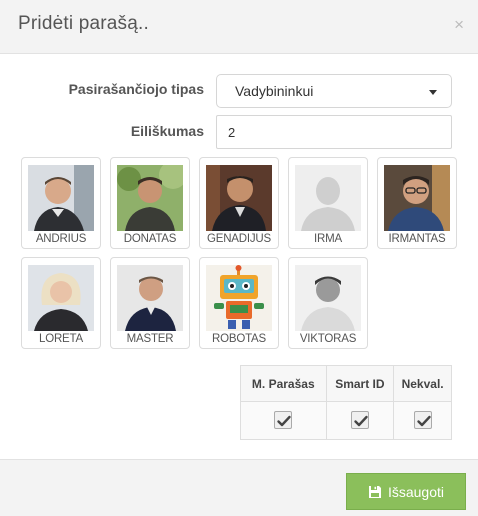  I want to click on caret-down-icon, so click(433, 92).